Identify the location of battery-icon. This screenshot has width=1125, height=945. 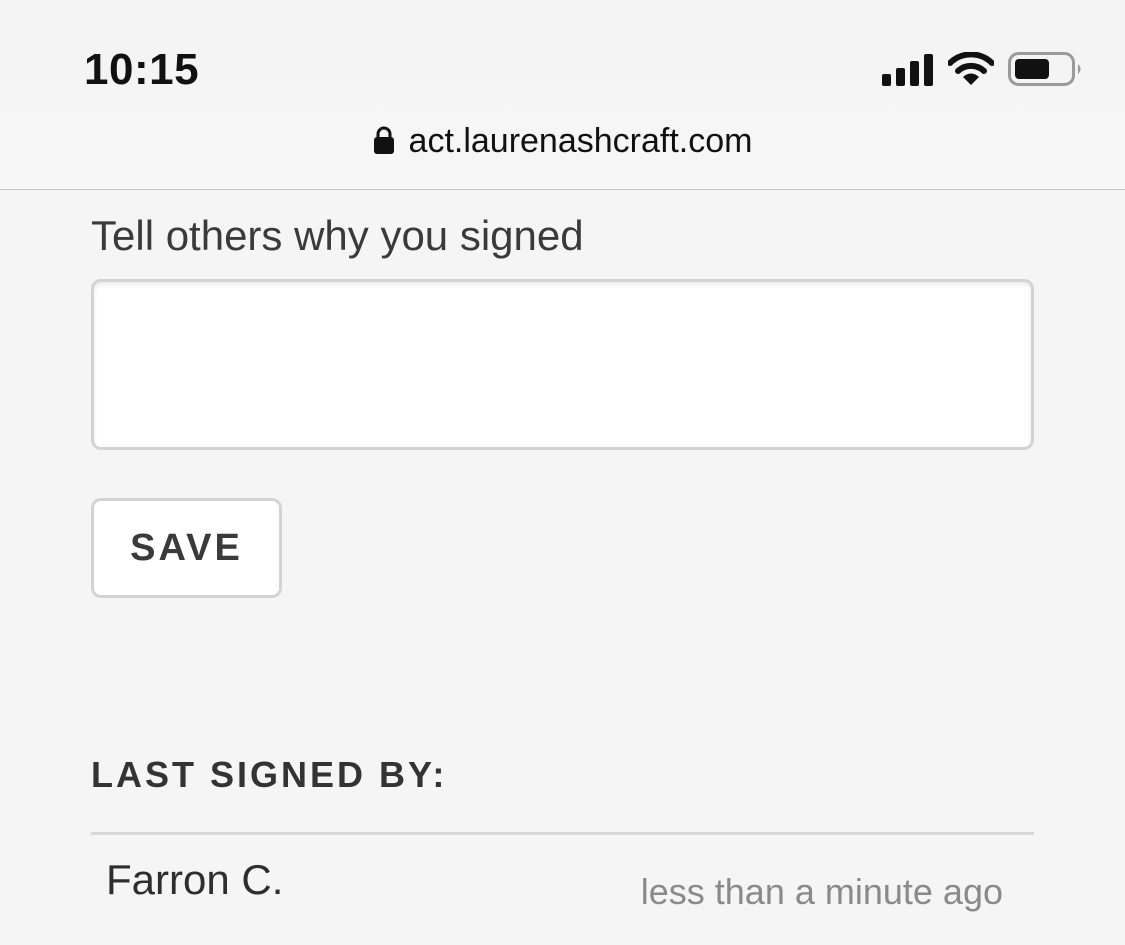
(1044, 69).